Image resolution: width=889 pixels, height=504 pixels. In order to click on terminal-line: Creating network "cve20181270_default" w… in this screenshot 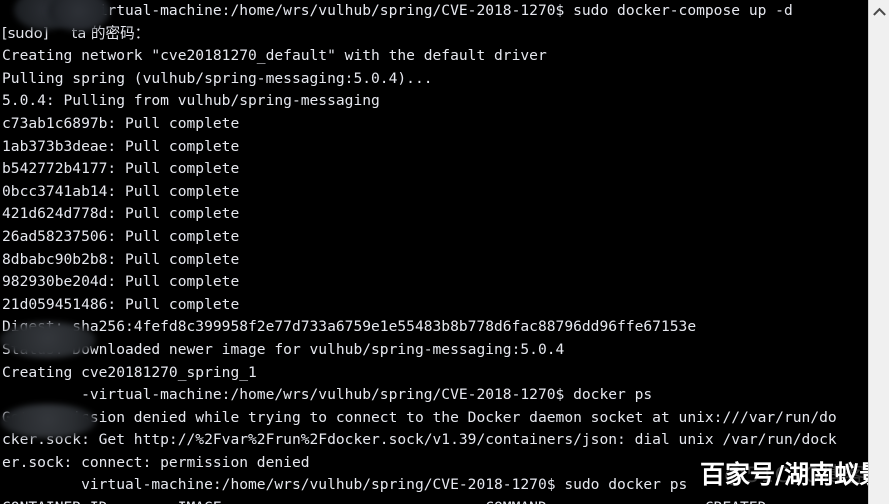, I will do `click(274, 56)`.